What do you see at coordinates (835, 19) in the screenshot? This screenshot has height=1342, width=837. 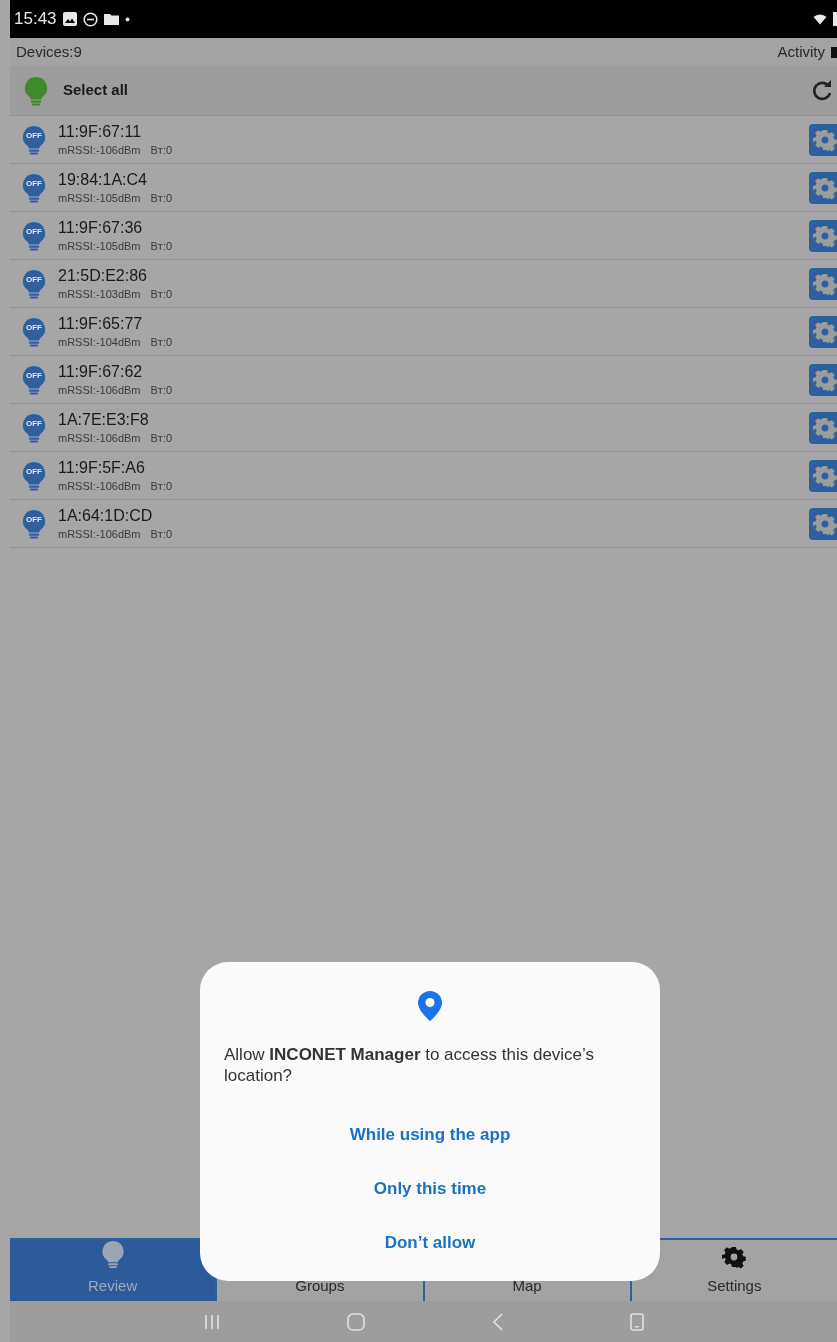 I see `battery-icon` at bounding box center [835, 19].